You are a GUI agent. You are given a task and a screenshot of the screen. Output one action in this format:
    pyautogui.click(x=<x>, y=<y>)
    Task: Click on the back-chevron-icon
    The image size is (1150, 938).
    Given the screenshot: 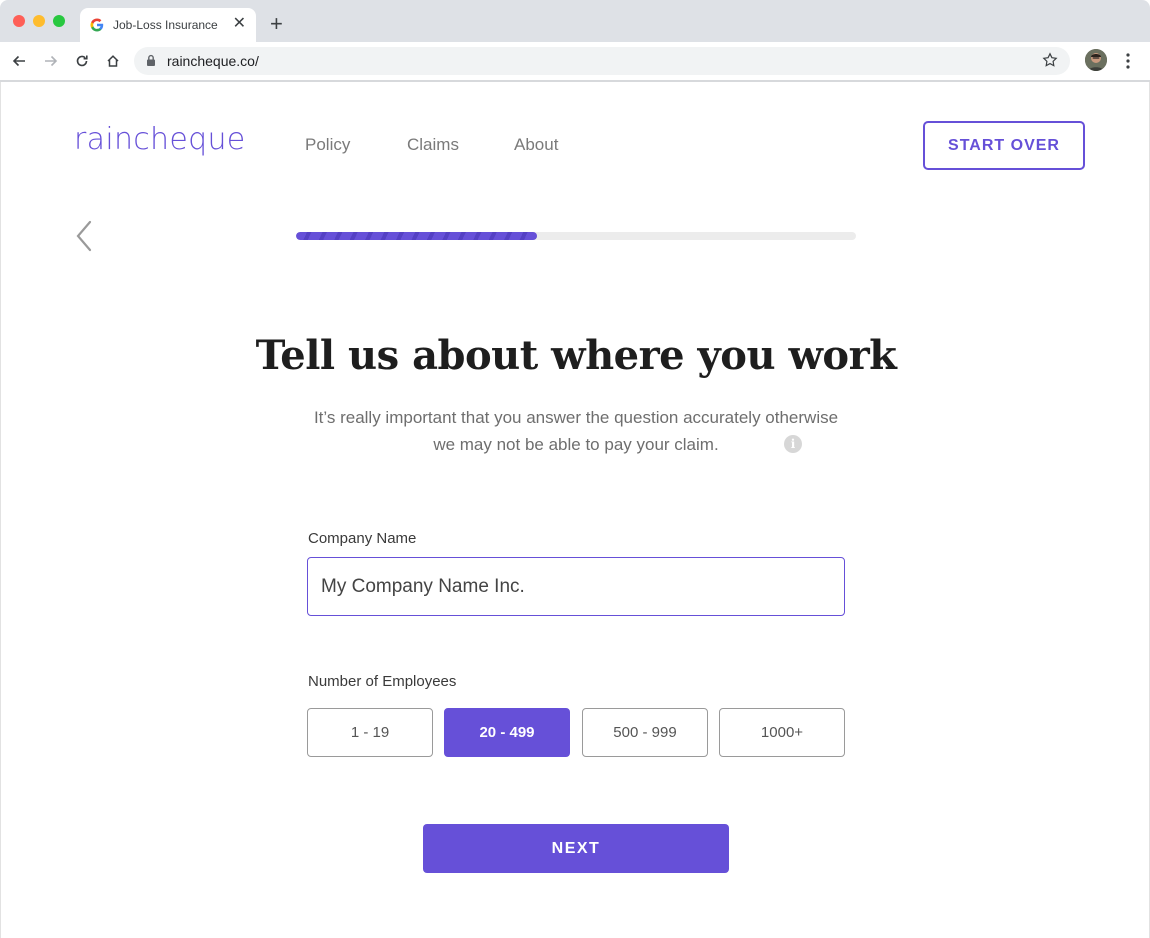 What is the action you would take?
    pyautogui.click(x=84, y=236)
    